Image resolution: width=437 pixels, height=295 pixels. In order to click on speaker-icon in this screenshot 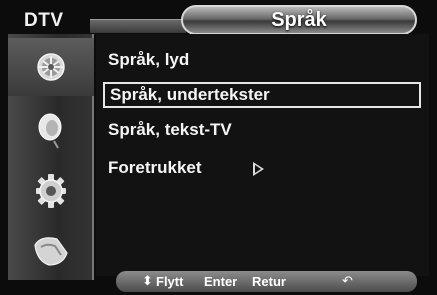, I will do `click(50, 131)`.